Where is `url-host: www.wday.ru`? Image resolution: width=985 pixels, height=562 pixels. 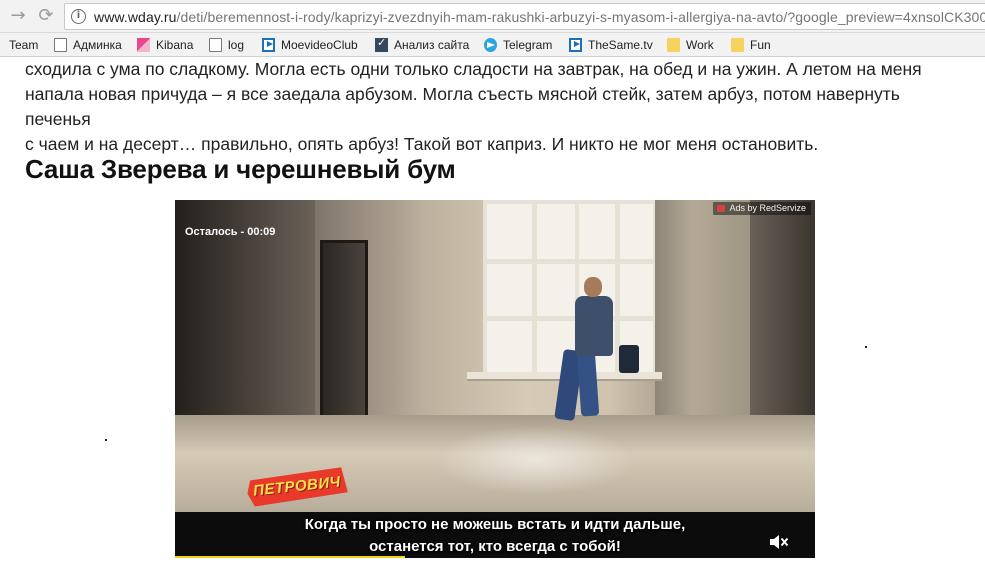 url-host: www.wday.ru is located at coordinates (135, 17).